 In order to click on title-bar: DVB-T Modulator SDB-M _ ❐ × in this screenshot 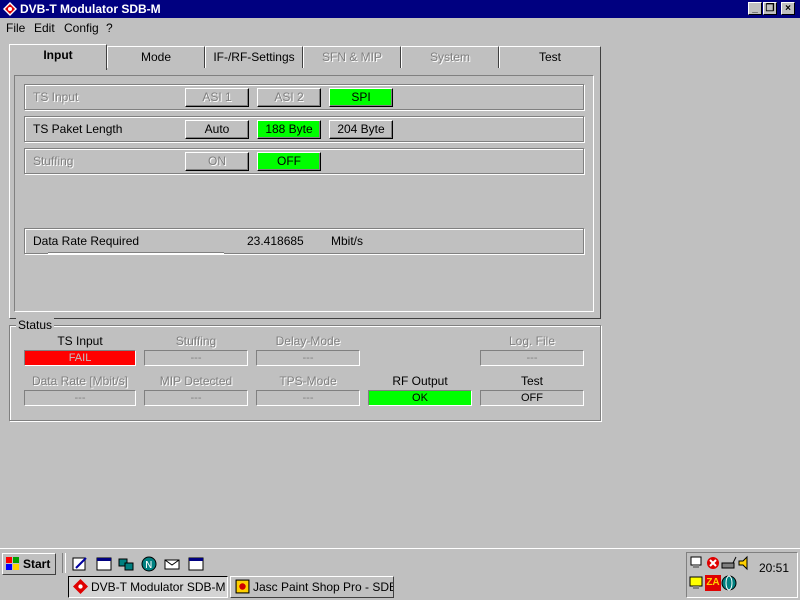, I will do `click(400, 9)`.